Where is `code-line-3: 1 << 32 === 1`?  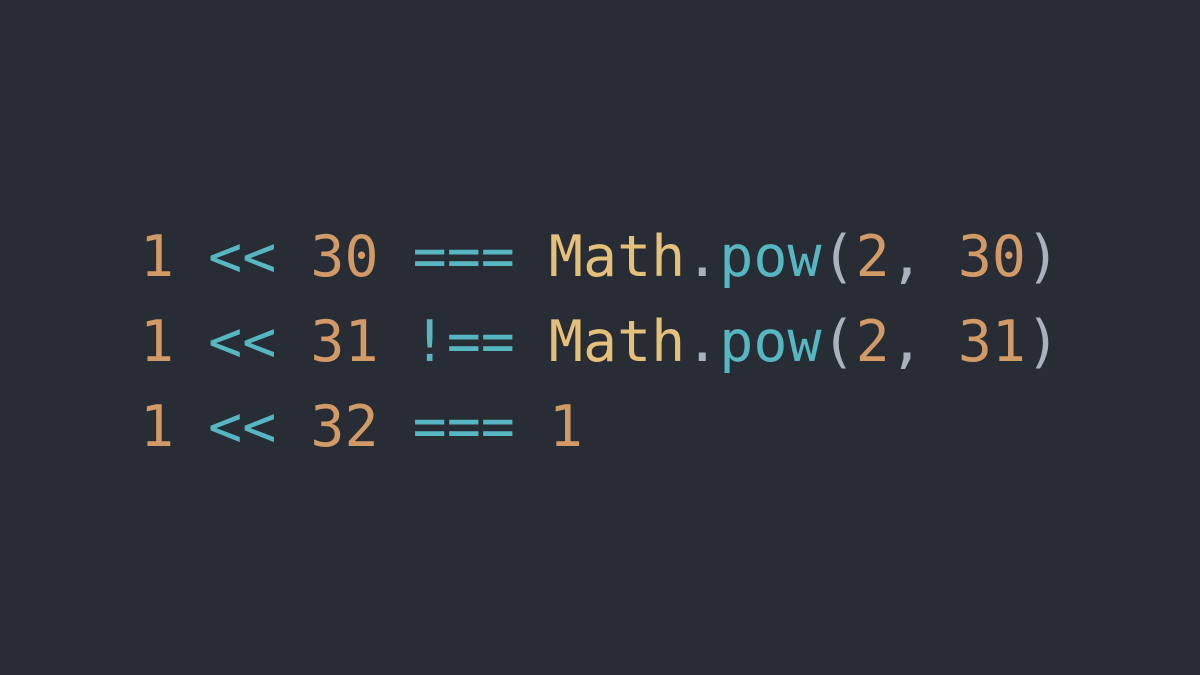
code-line-3: 1 << 32 === 1 is located at coordinates (600, 427).